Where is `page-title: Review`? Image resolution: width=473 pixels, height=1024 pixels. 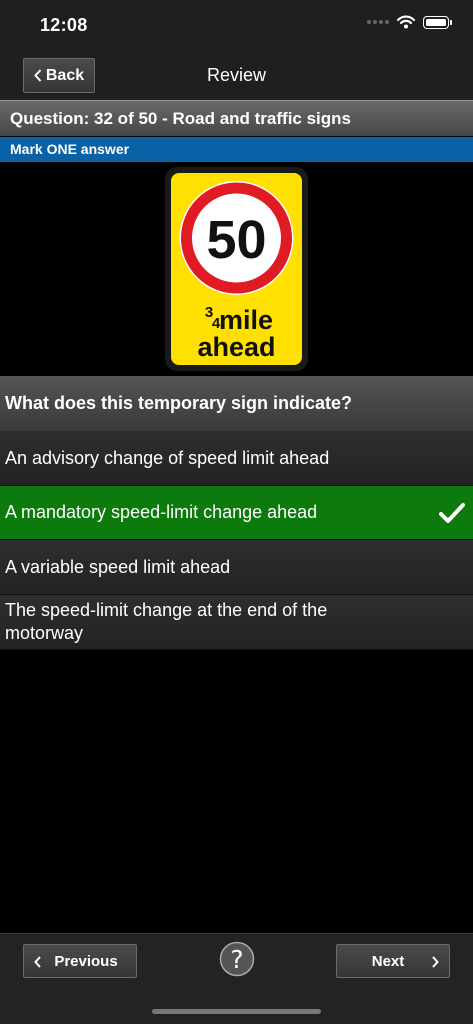
page-title: Review is located at coordinates (236, 75).